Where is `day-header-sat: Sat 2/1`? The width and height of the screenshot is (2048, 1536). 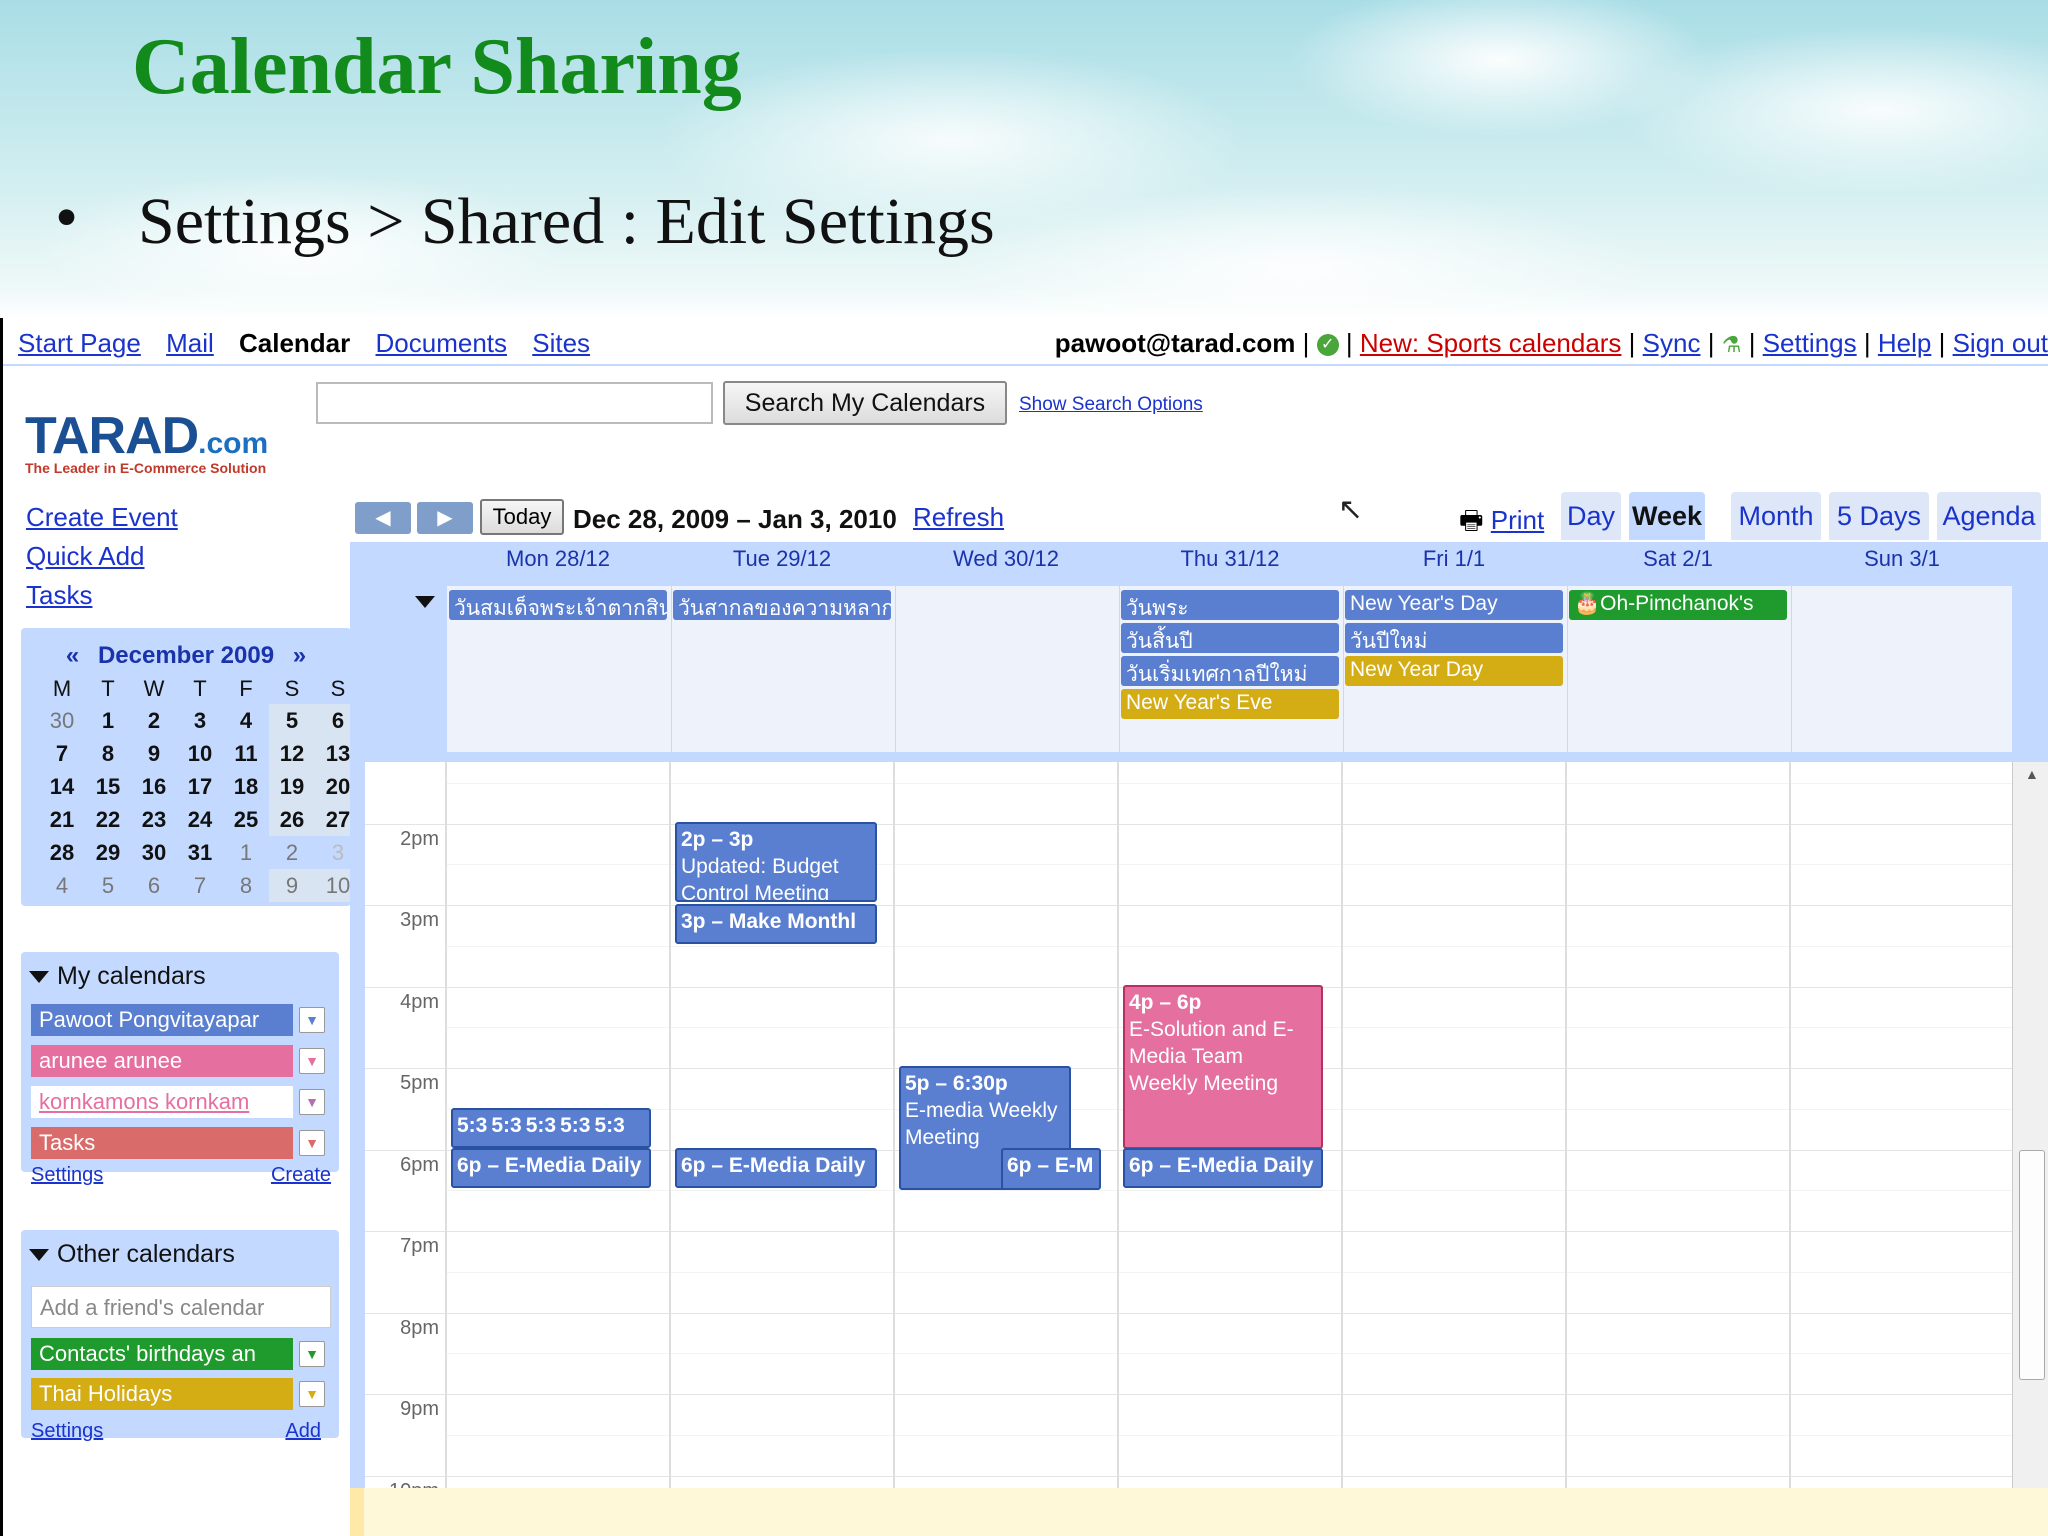 day-header-sat: Sat 2/1 is located at coordinates (1678, 559).